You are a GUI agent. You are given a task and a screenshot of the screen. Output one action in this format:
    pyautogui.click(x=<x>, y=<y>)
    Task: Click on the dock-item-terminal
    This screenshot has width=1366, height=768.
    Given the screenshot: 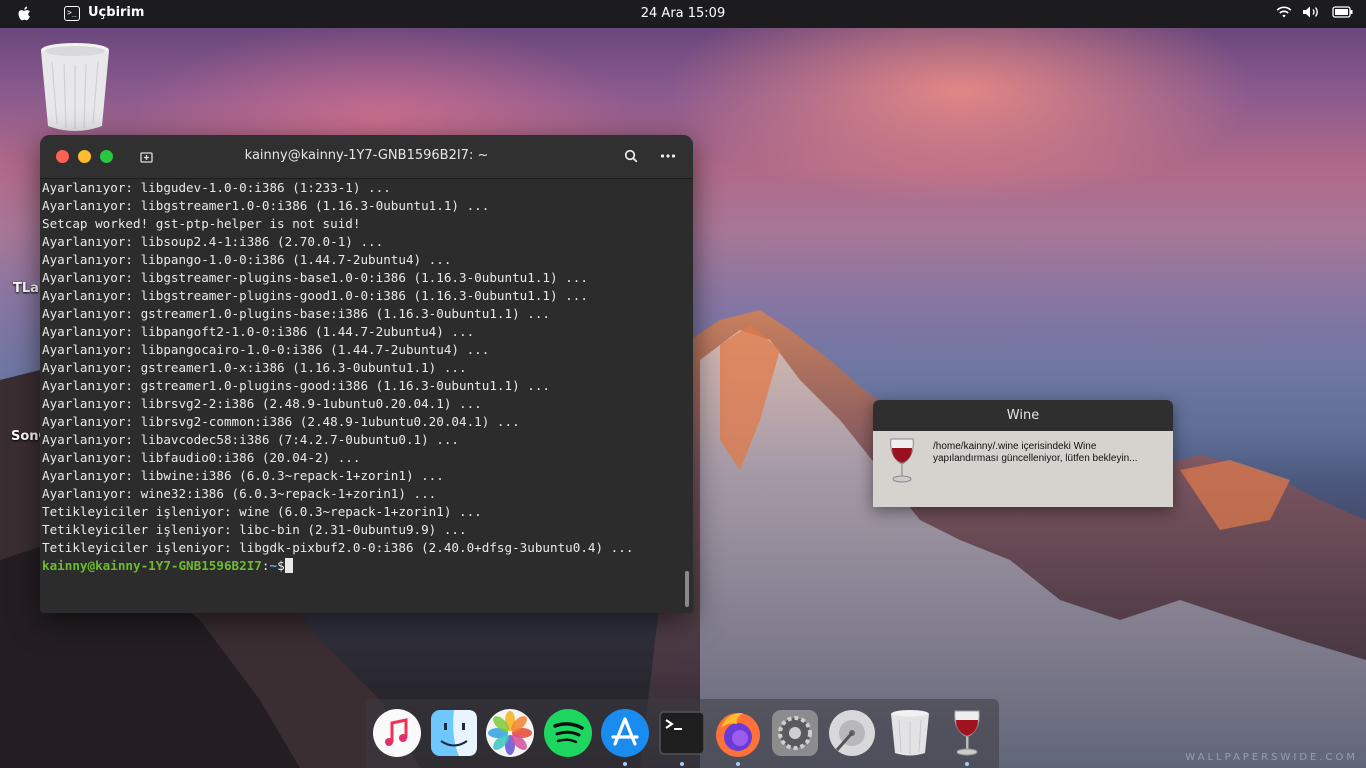 What is the action you would take?
    pyautogui.click(x=682, y=737)
    